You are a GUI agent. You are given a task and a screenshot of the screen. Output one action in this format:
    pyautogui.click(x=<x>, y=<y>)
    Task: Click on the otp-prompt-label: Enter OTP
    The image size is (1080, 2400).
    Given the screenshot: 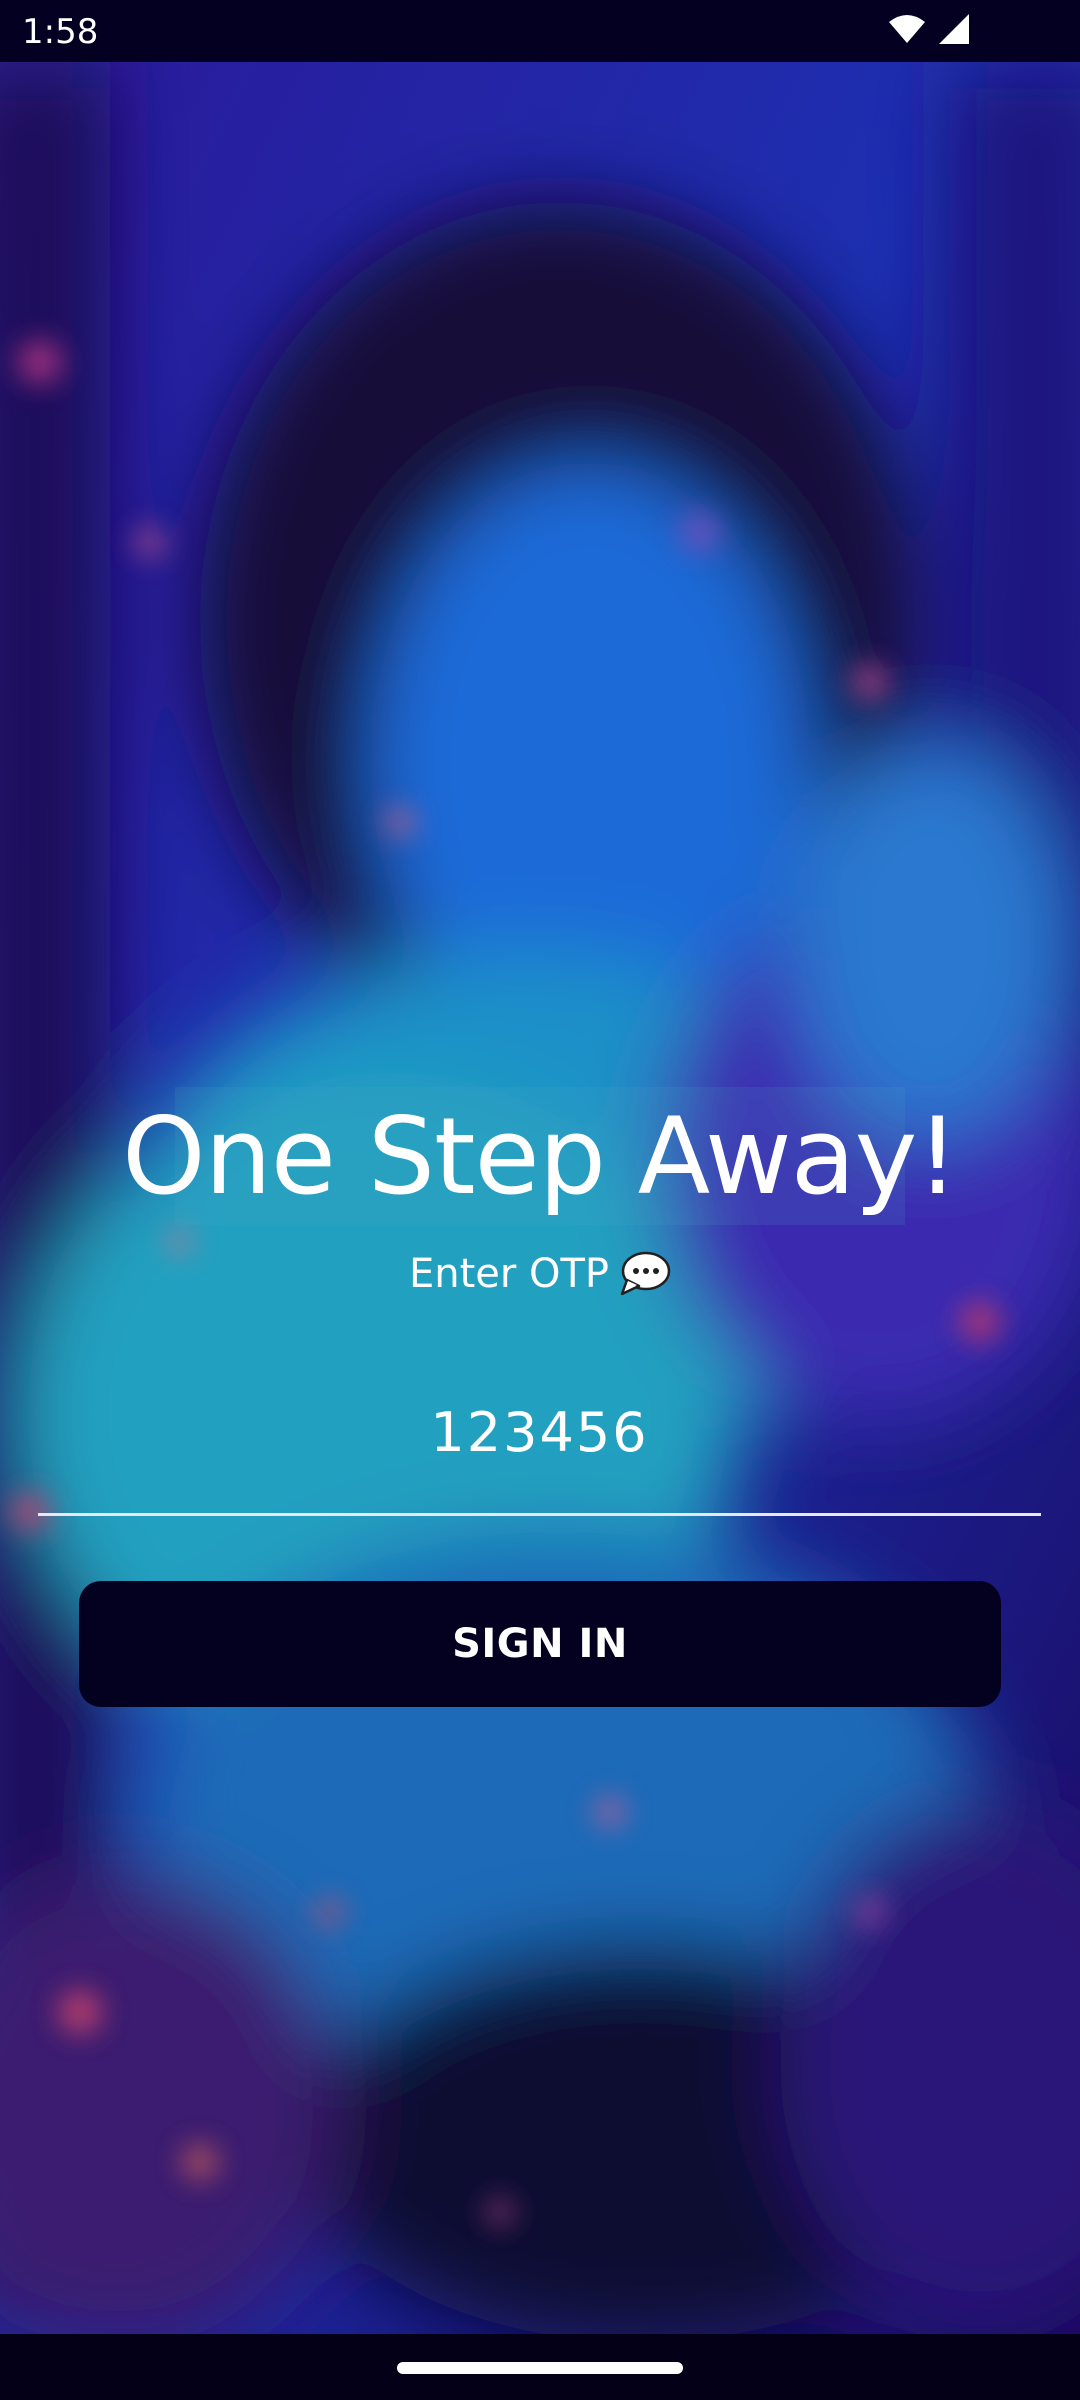 What is the action you would take?
    pyautogui.click(x=509, y=1274)
    